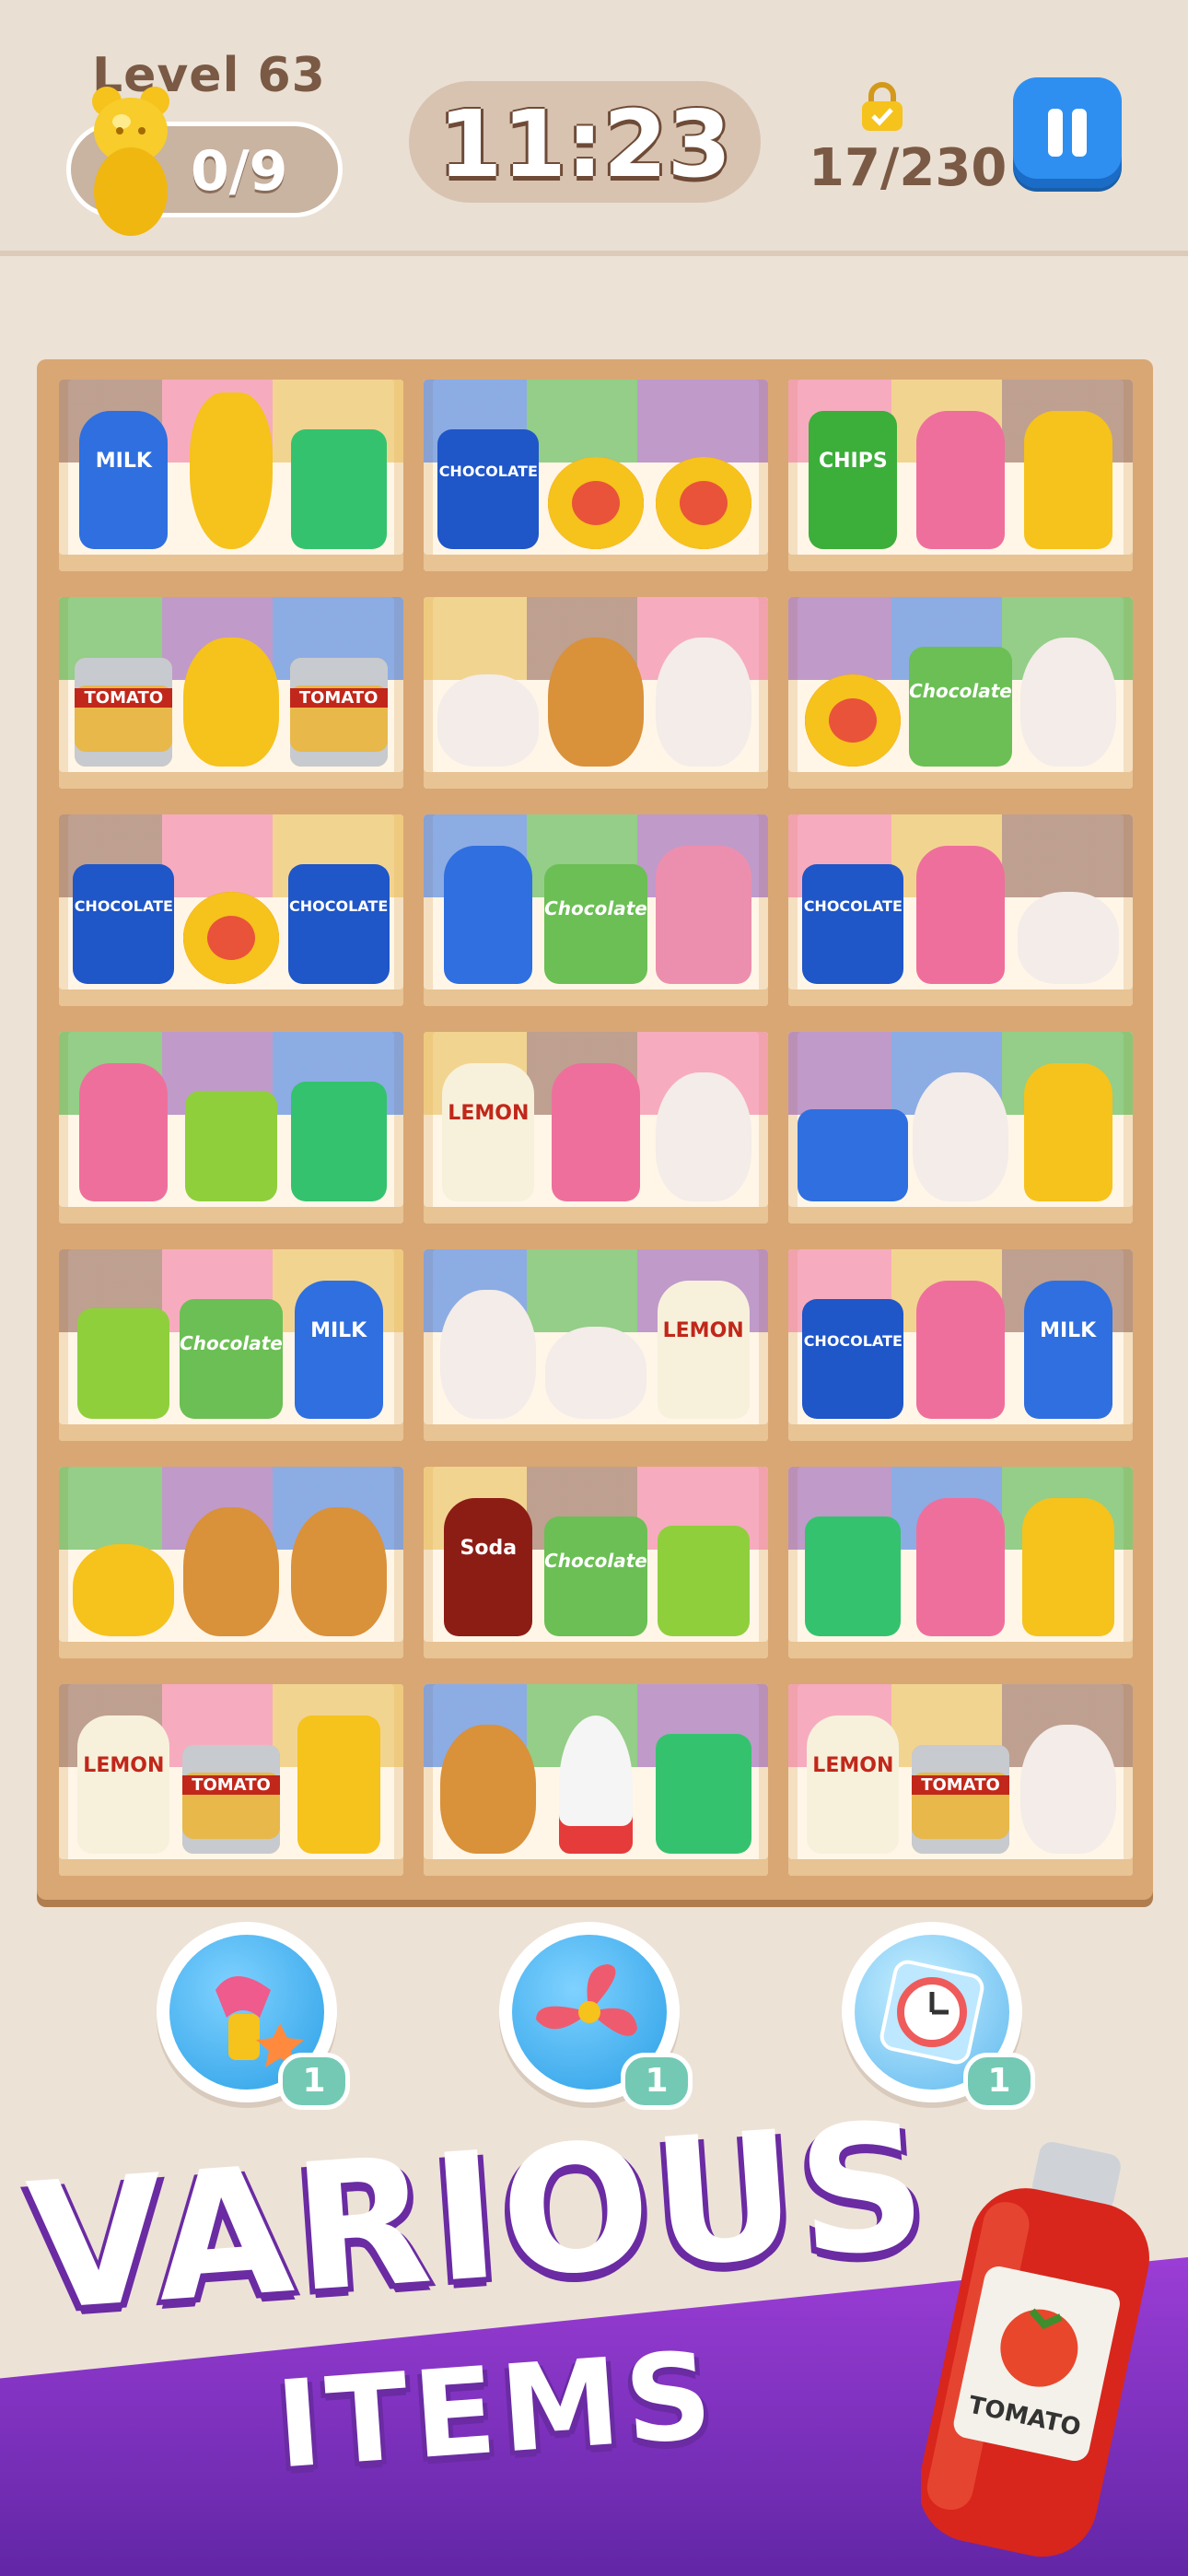 The height and width of the screenshot is (2576, 1188). What do you see at coordinates (961, 691) in the screenshot?
I see `choco-bar-label: Chocolate` at bounding box center [961, 691].